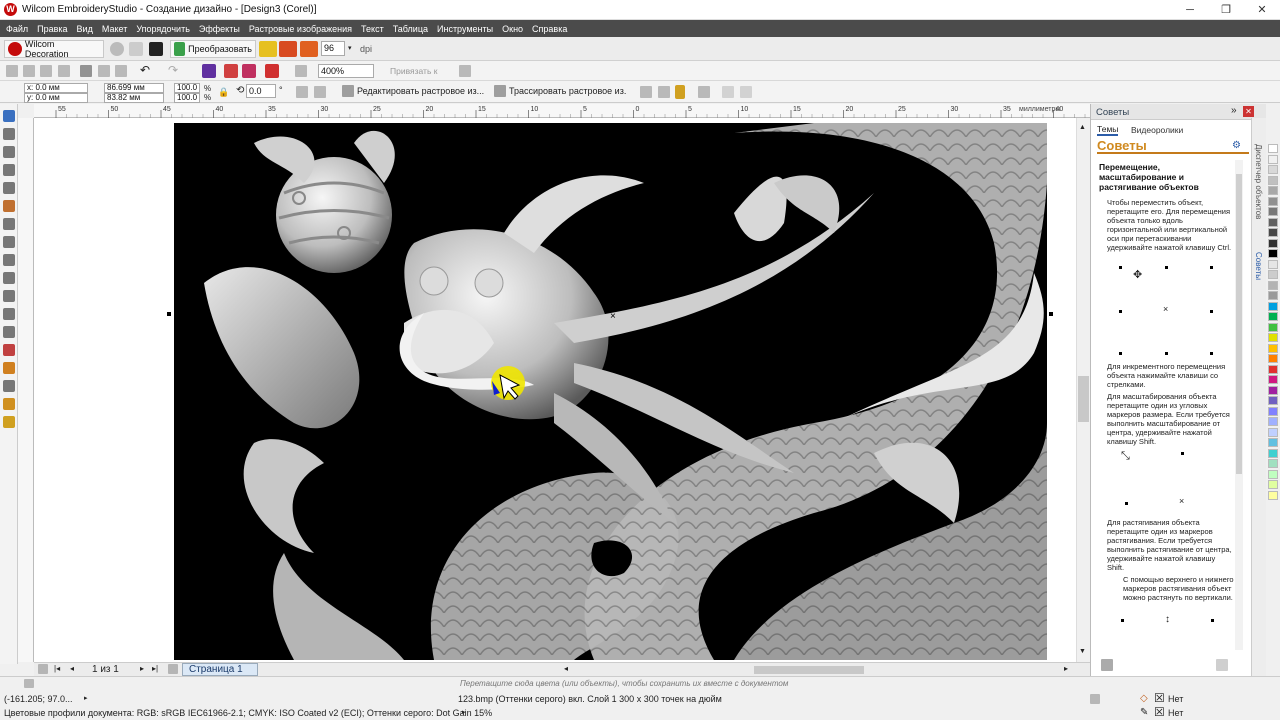  What do you see at coordinates (187, 98) in the screenshot?
I see `scale-y-input: 100.0` at bounding box center [187, 98].